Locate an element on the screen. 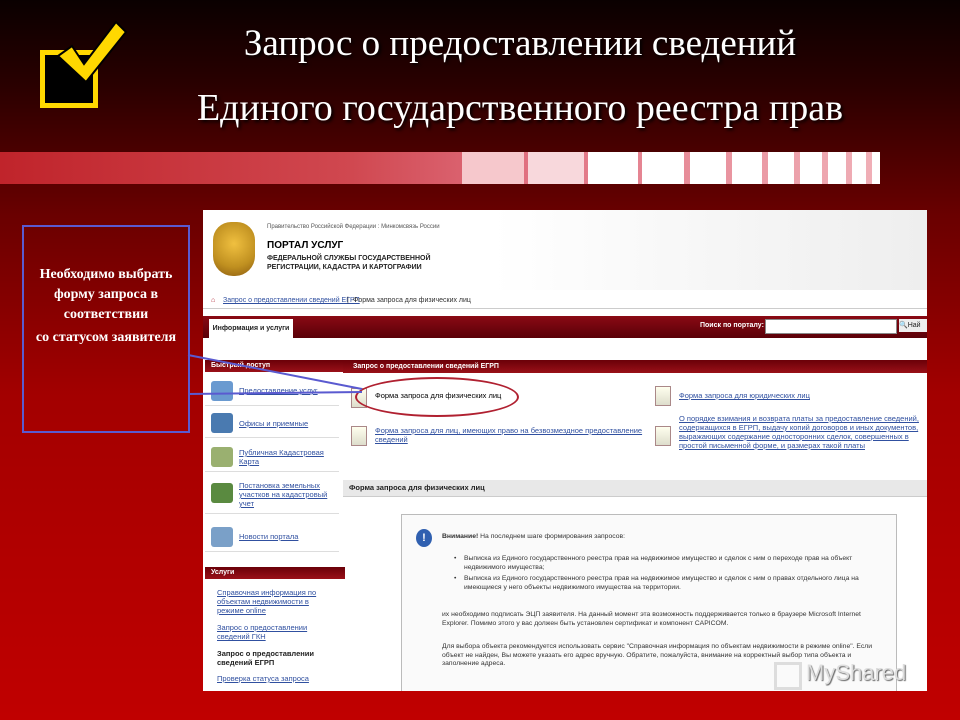 The height and width of the screenshot is (720, 960). note-line2: со статусом заявителя is located at coordinates (106, 337).